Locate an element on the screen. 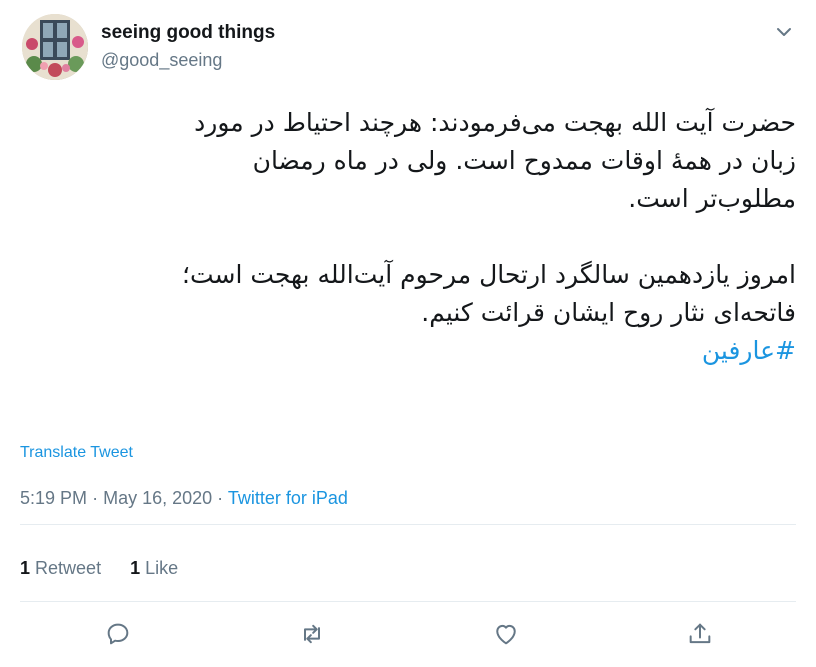 The height and width of the screenshot is (667, 816). tweet-line: مطلوب‌تر است. is located at coordinates (712, 198).